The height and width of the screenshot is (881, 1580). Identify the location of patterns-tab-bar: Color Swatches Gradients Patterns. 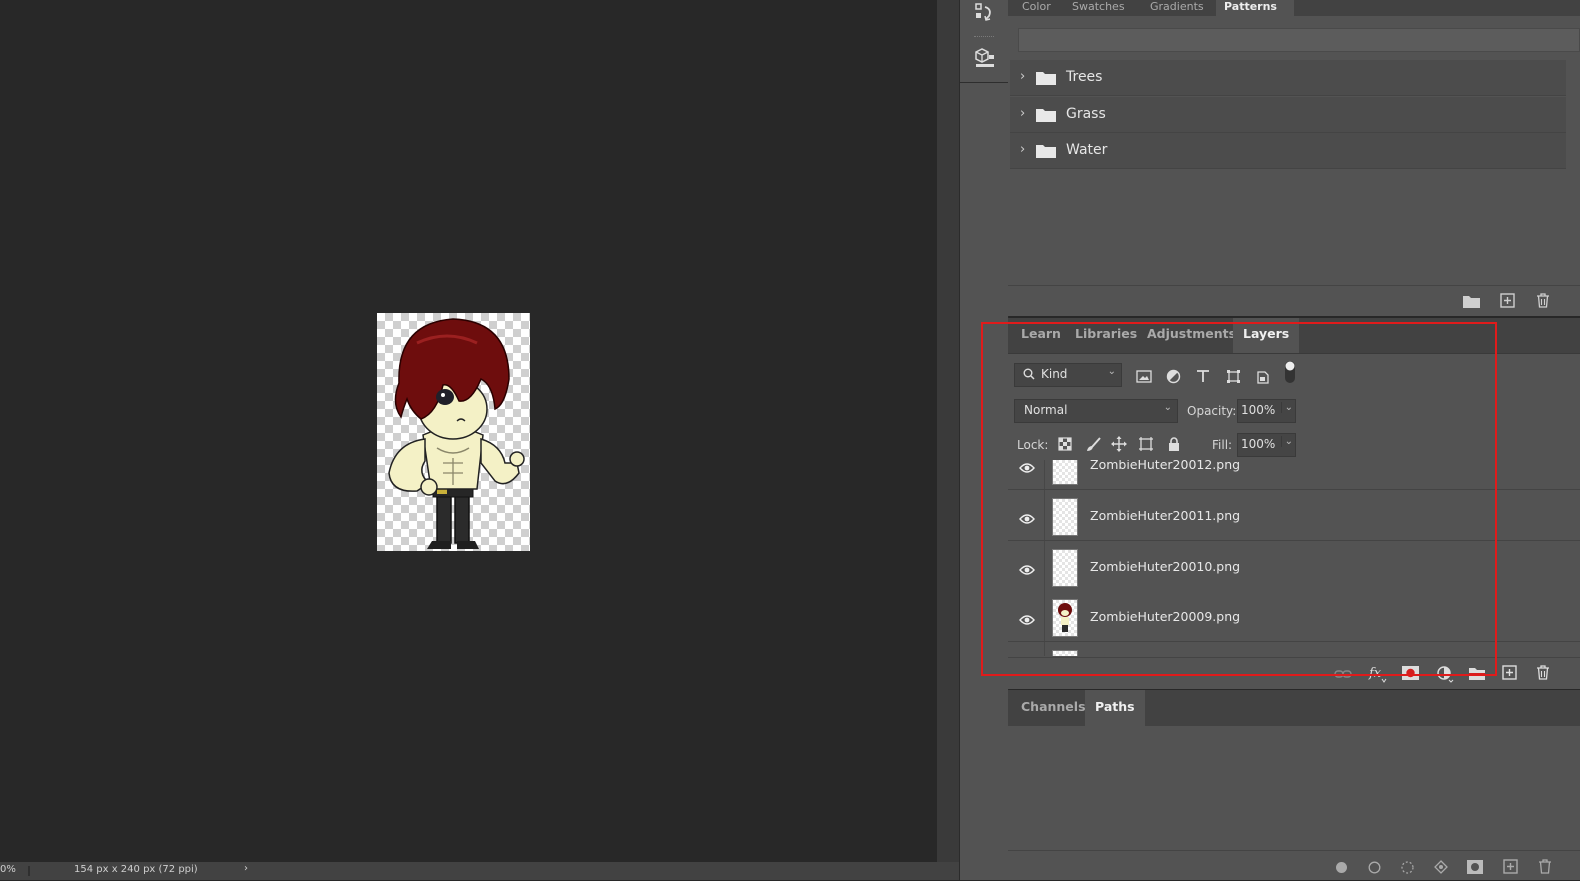
(1294, 8).